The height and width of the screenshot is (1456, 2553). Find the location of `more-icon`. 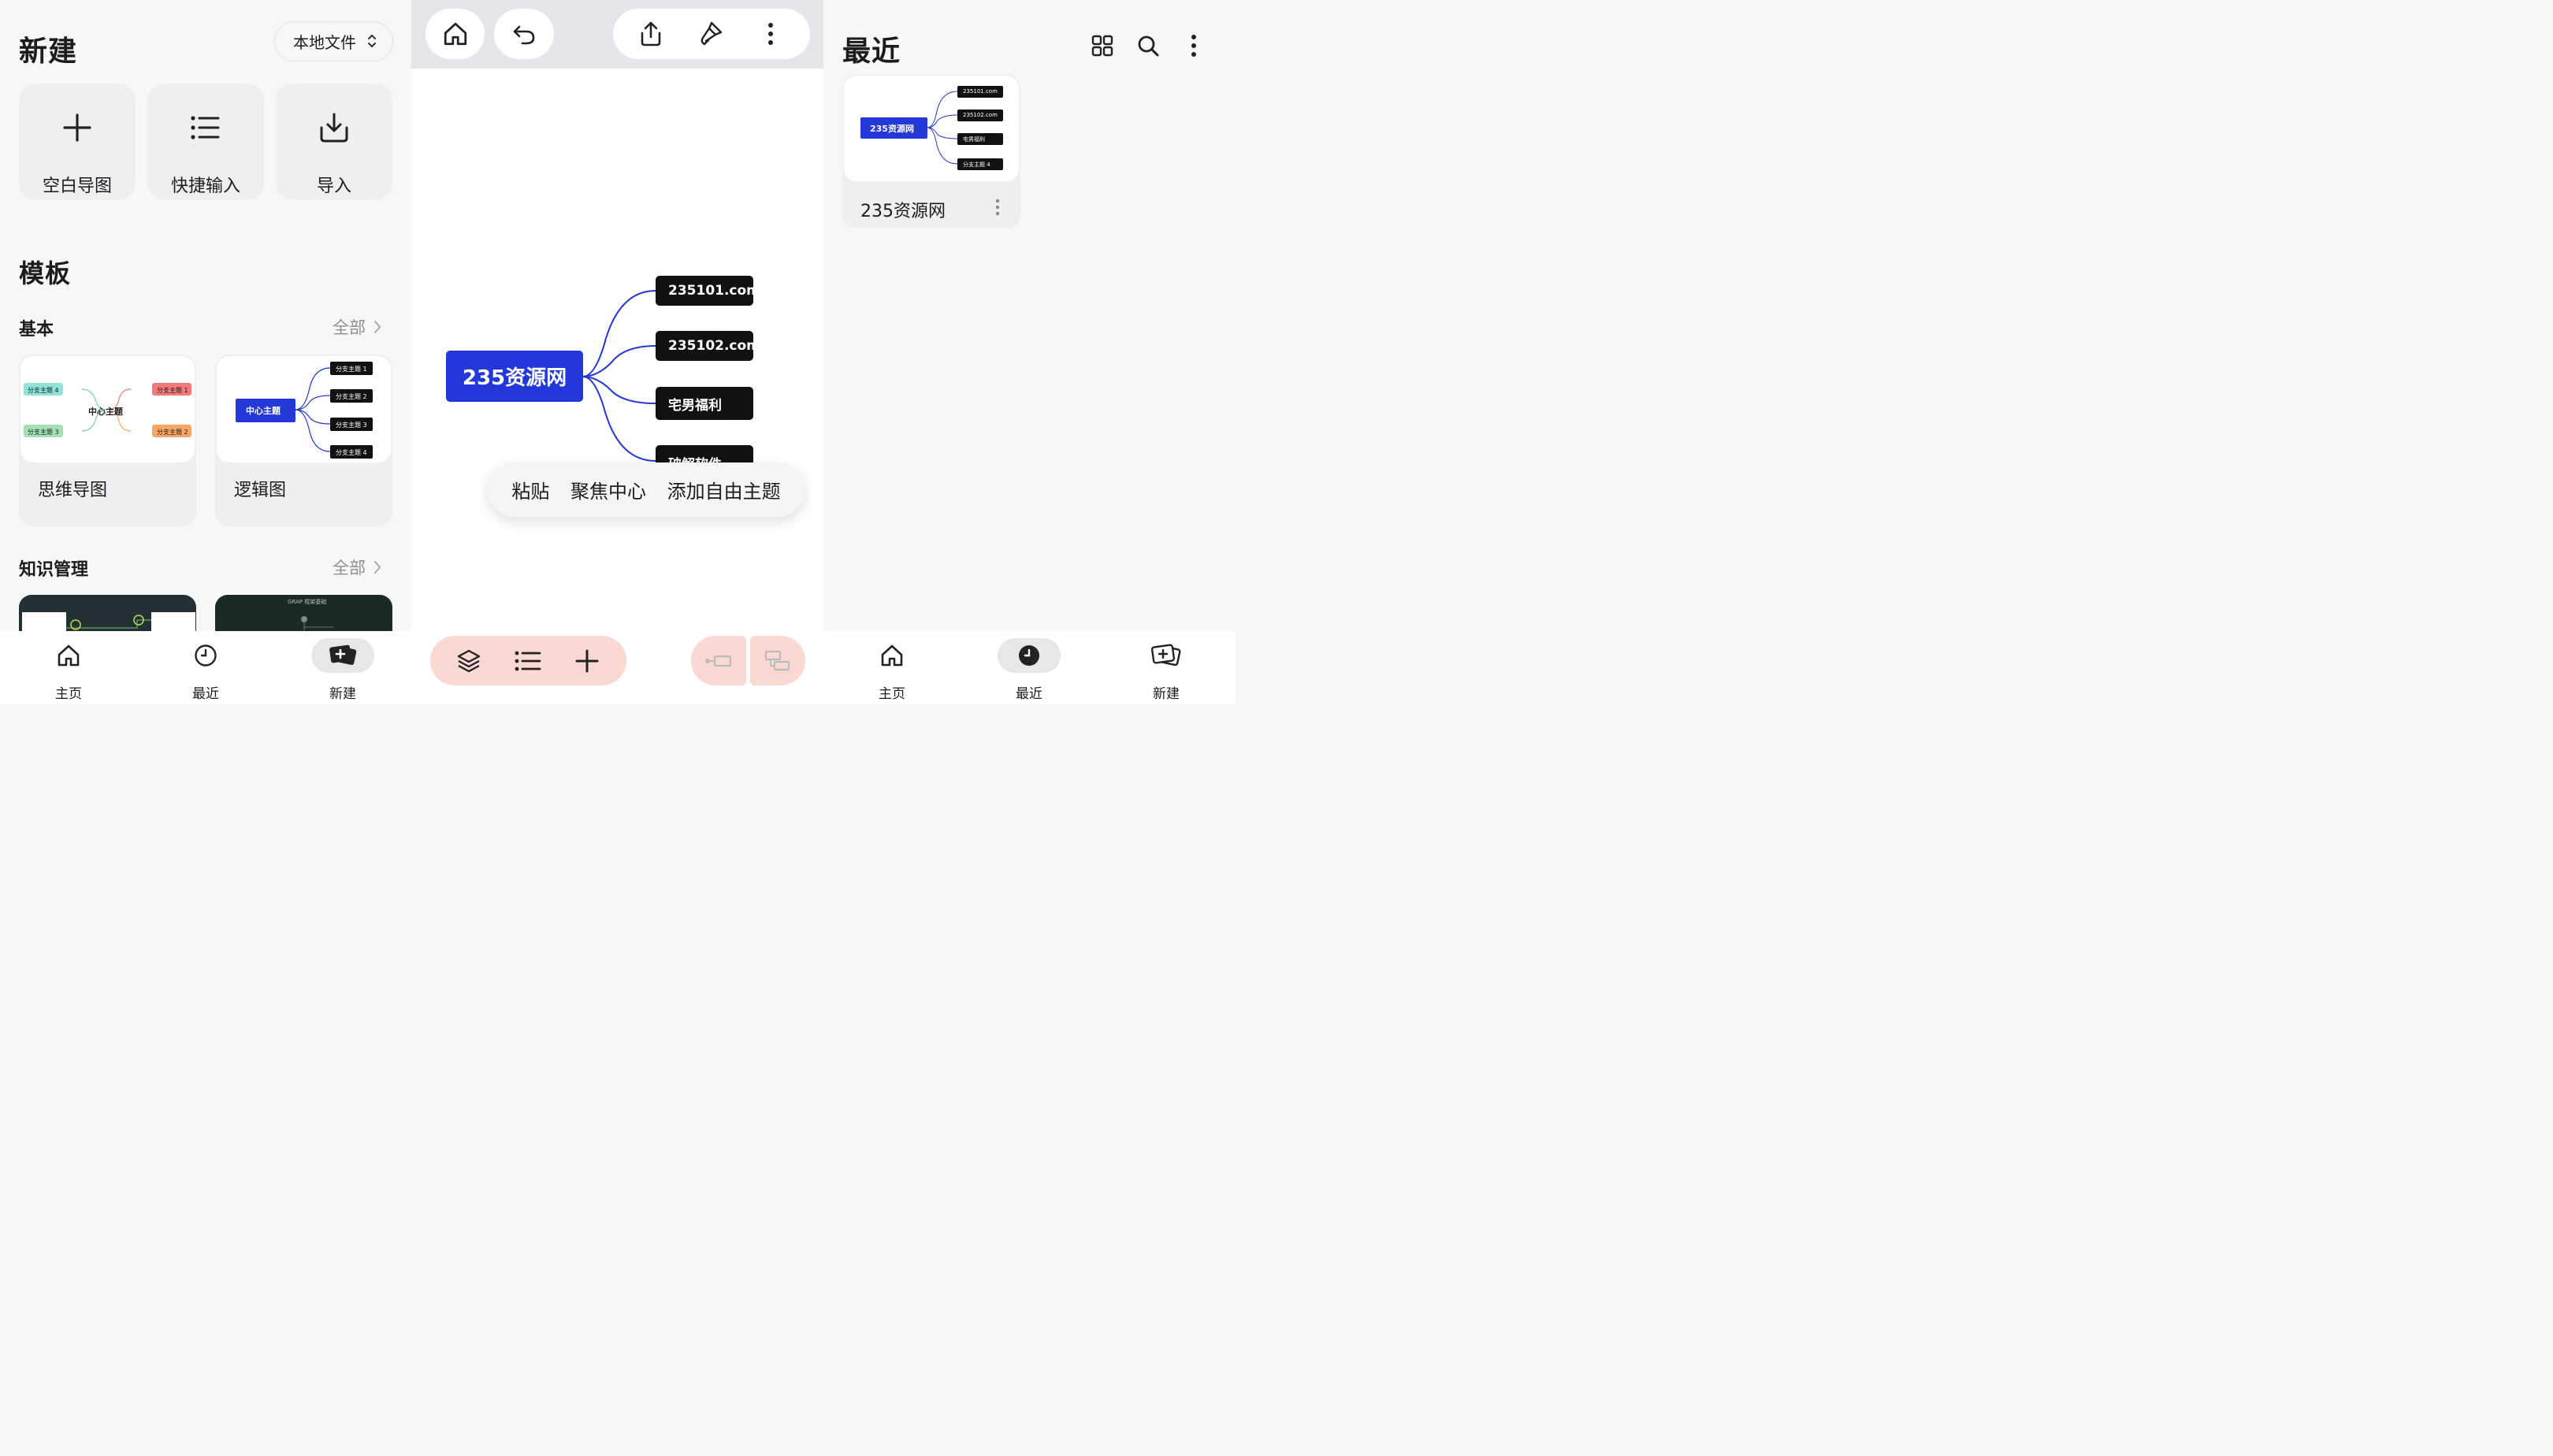

more-icon is located at coordinates (1194, 45).